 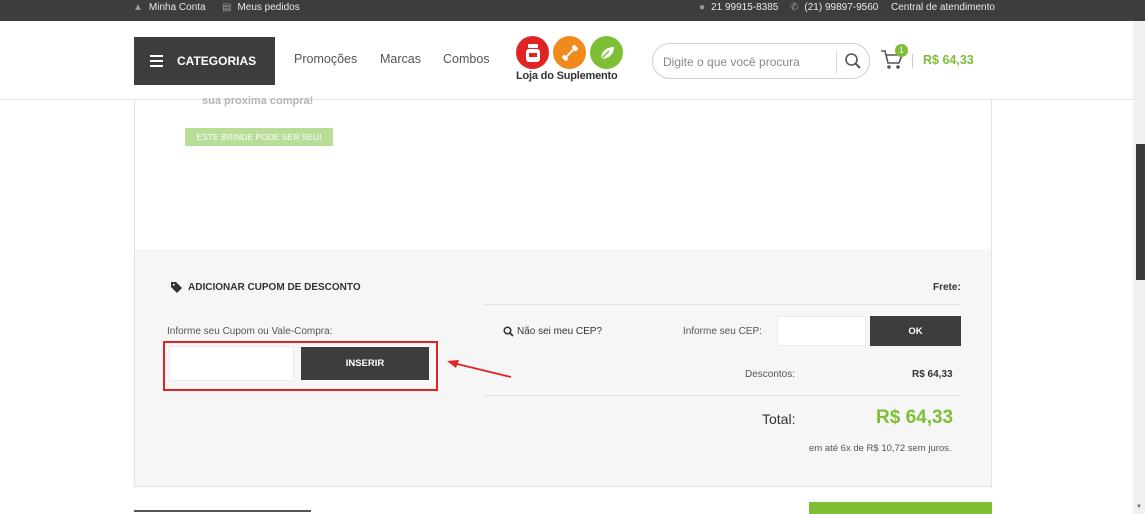 I want to click on cart-divider, so click(x=912, y=61).